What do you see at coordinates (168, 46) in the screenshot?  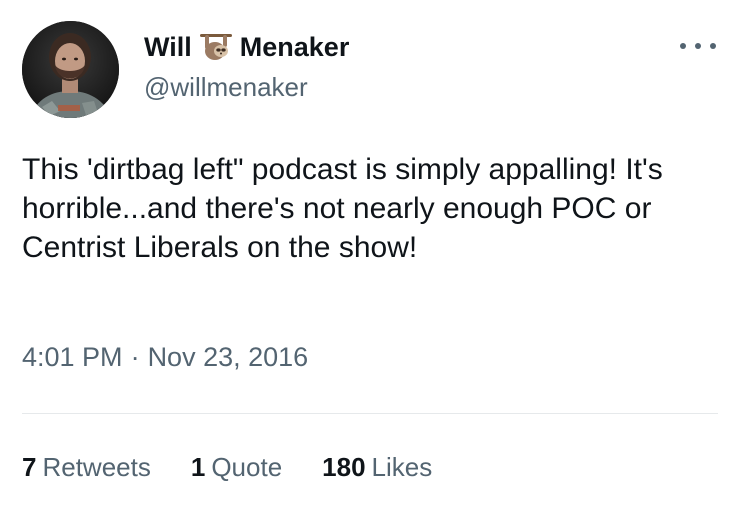 I see `author-name-first: Will` at bounding box center [168, 46].